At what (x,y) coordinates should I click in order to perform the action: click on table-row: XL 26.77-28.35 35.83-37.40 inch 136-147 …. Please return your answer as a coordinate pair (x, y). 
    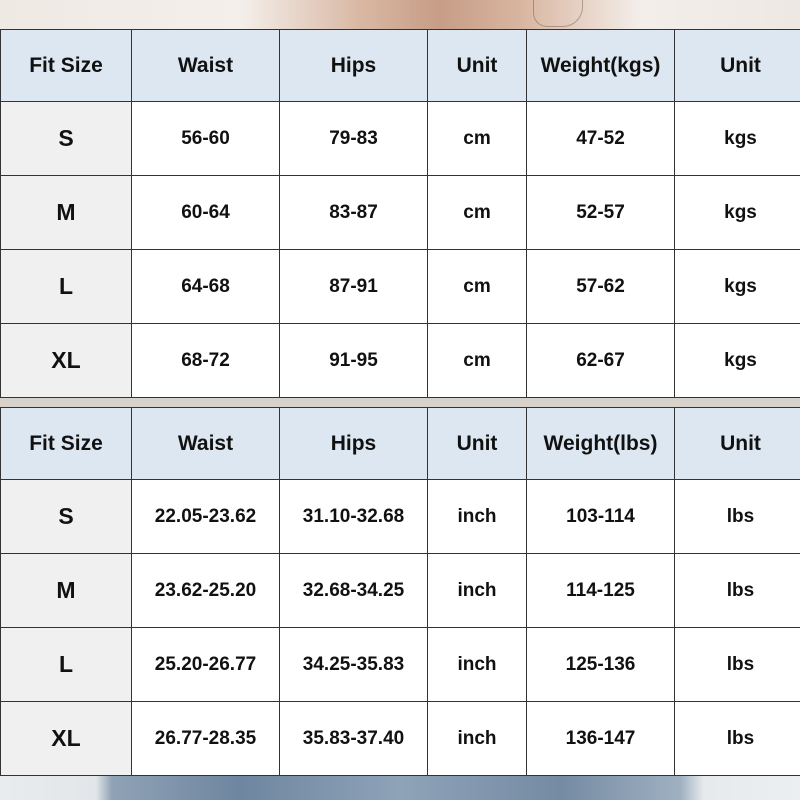
    Looking at the image, I should click on (400, 738).